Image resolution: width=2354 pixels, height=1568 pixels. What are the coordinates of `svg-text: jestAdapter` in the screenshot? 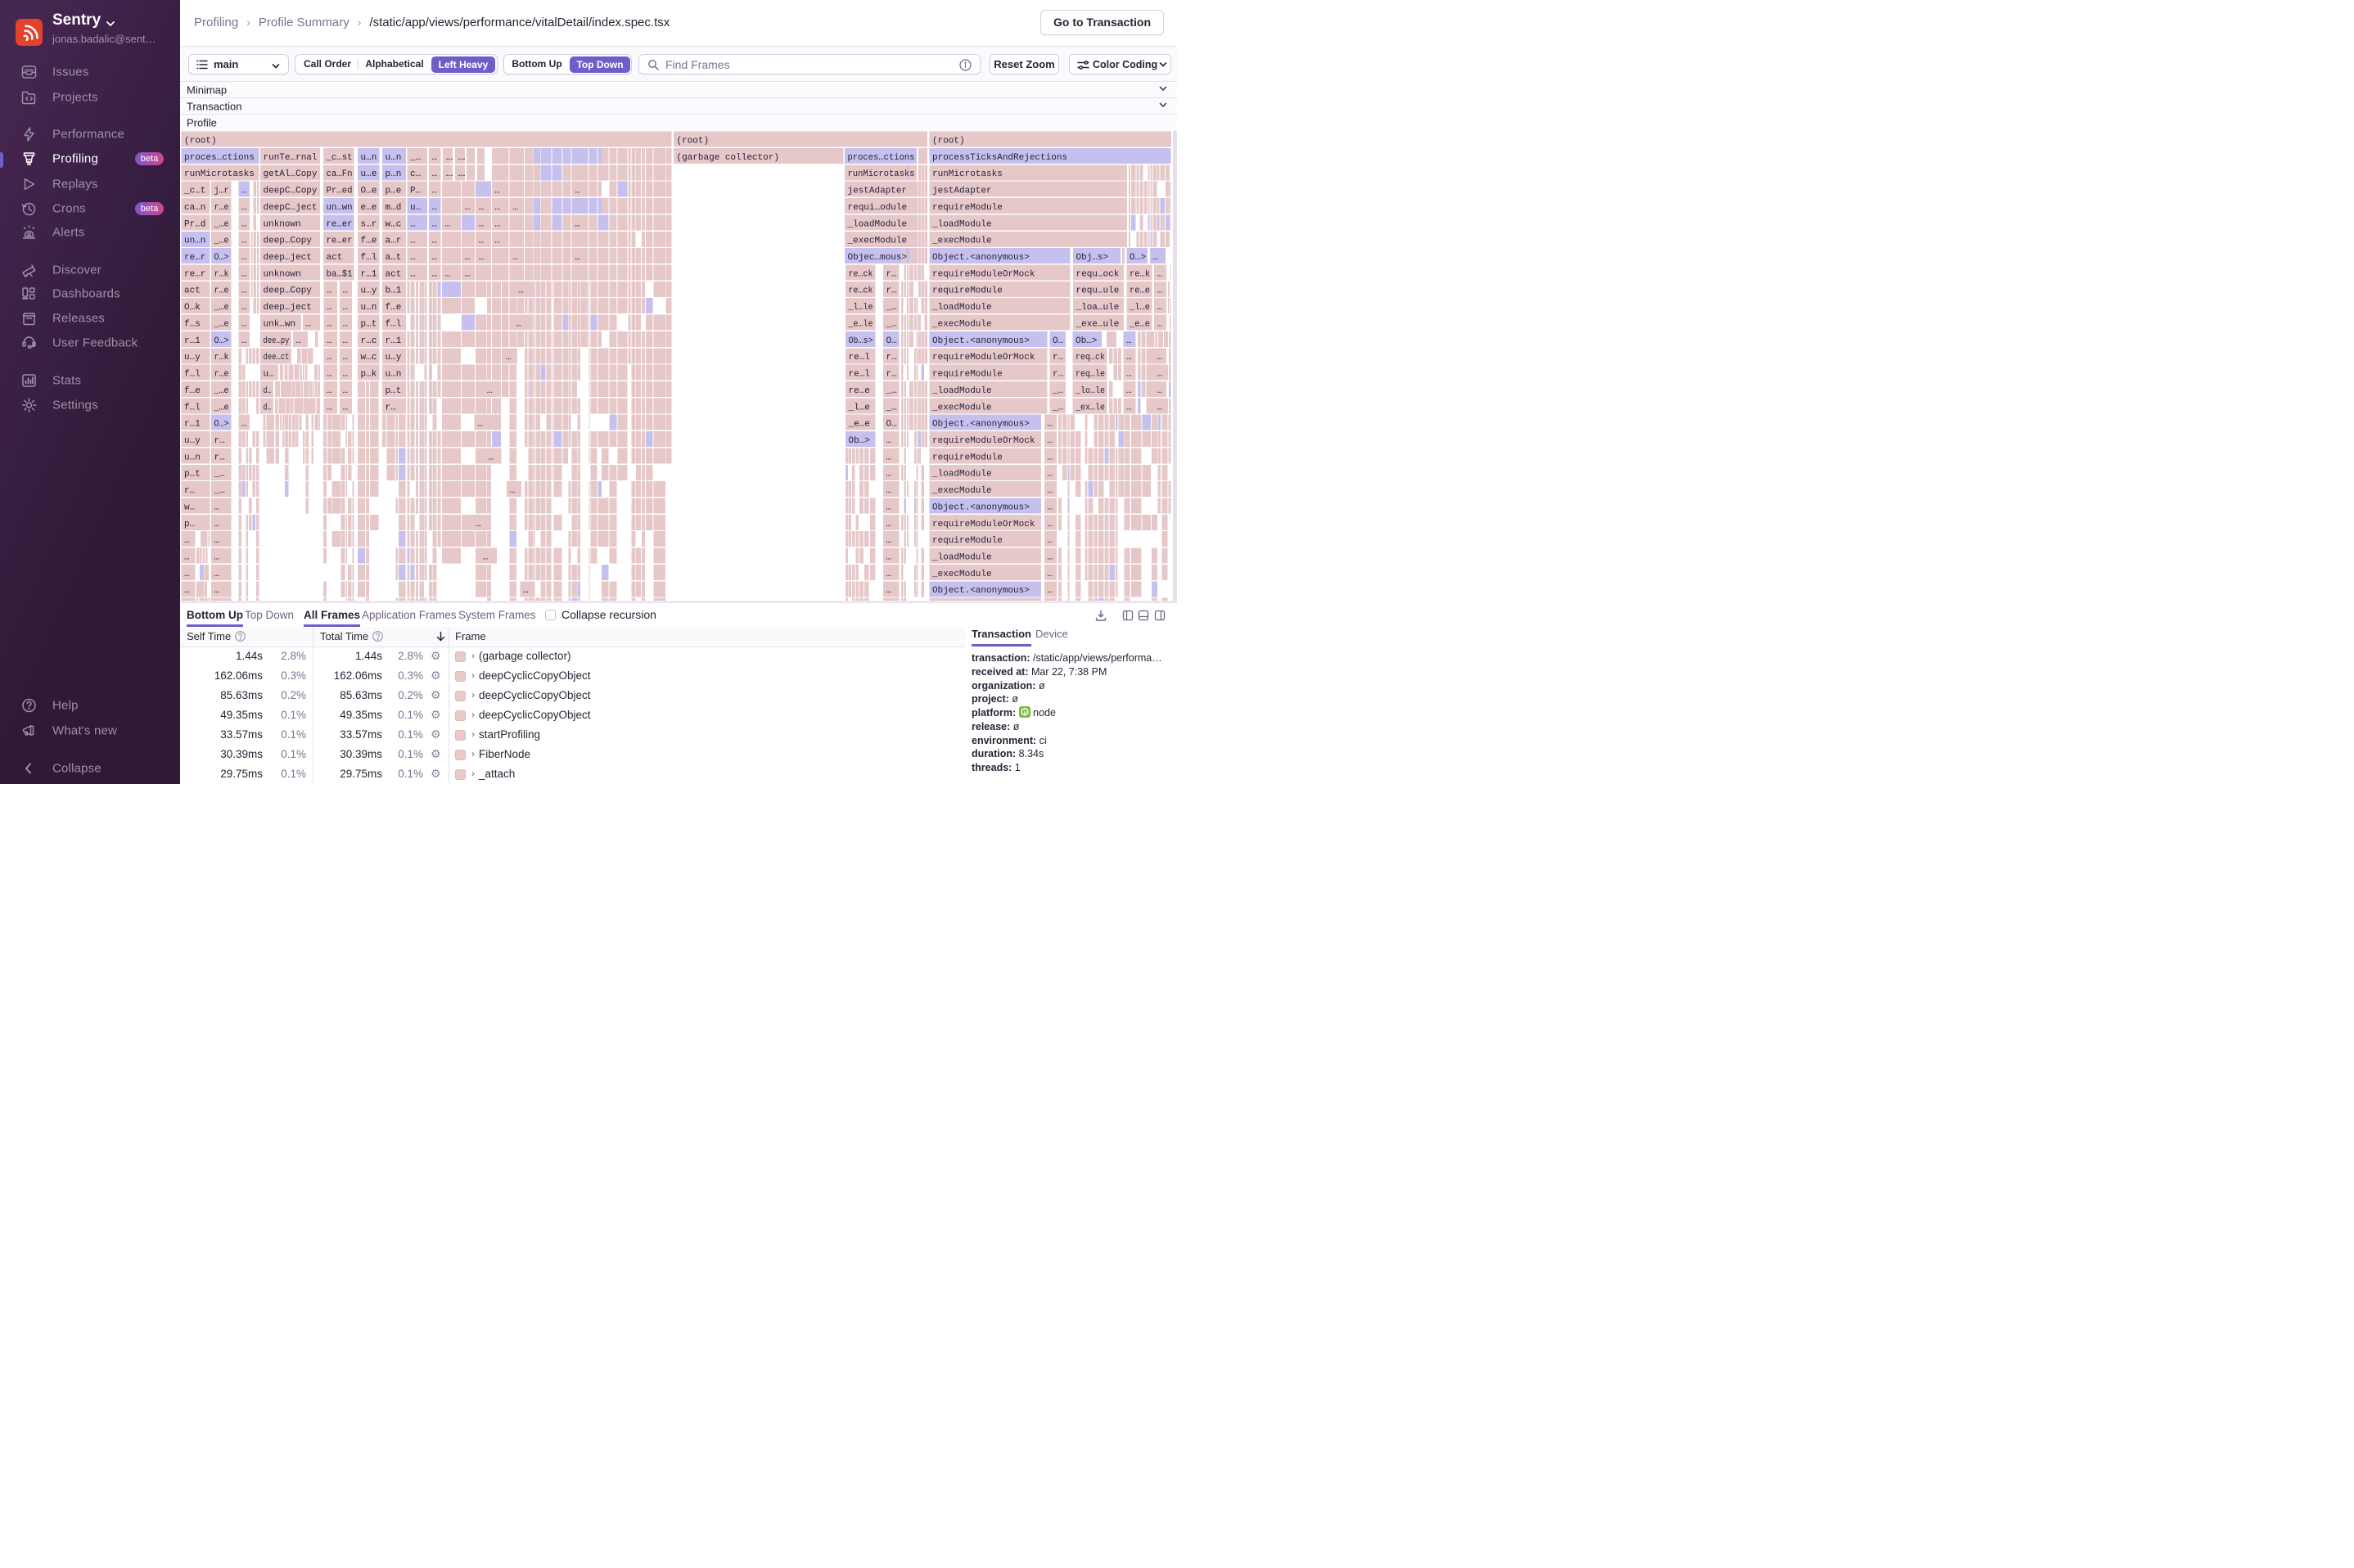 It's located at (962, 191).